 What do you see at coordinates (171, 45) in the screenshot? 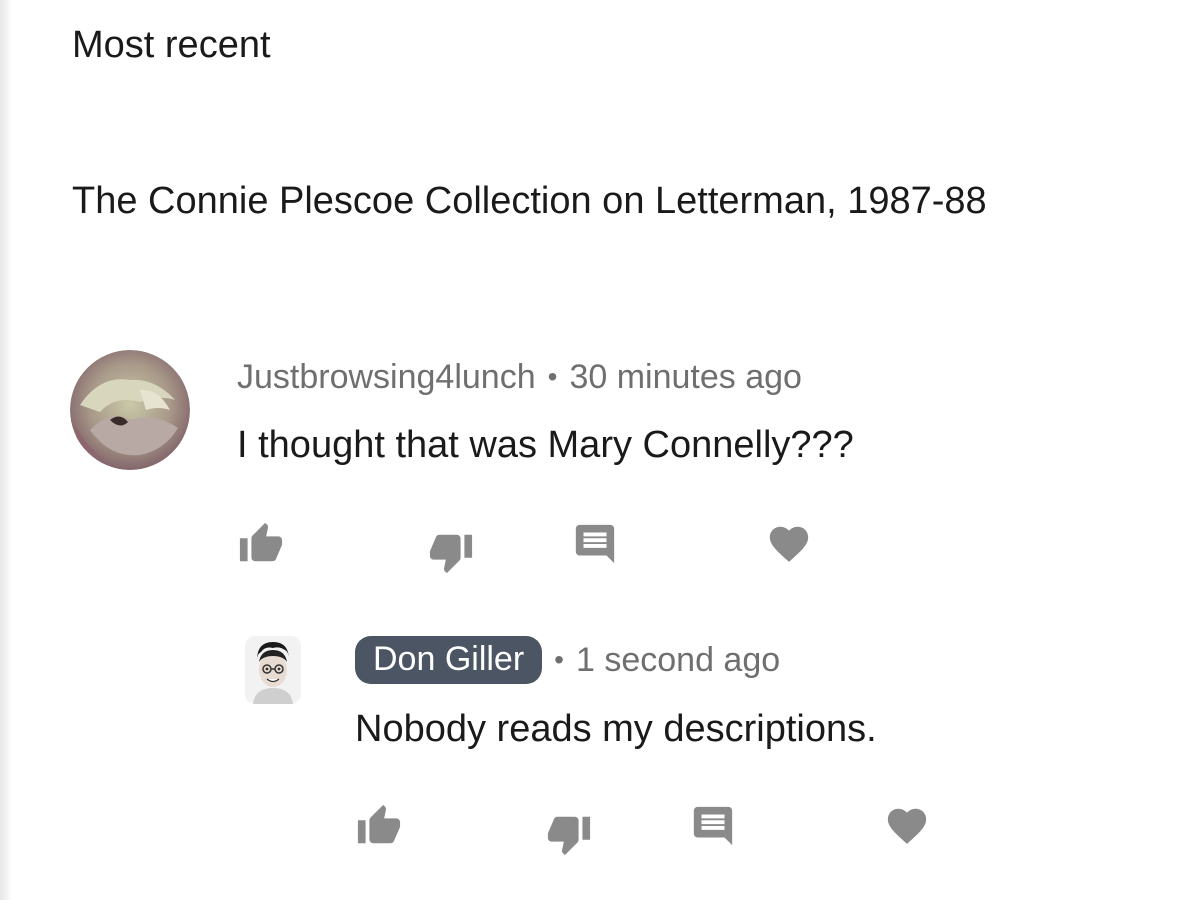
I see `sort-dropdown: Most recent` at bounding box center [171, 45].